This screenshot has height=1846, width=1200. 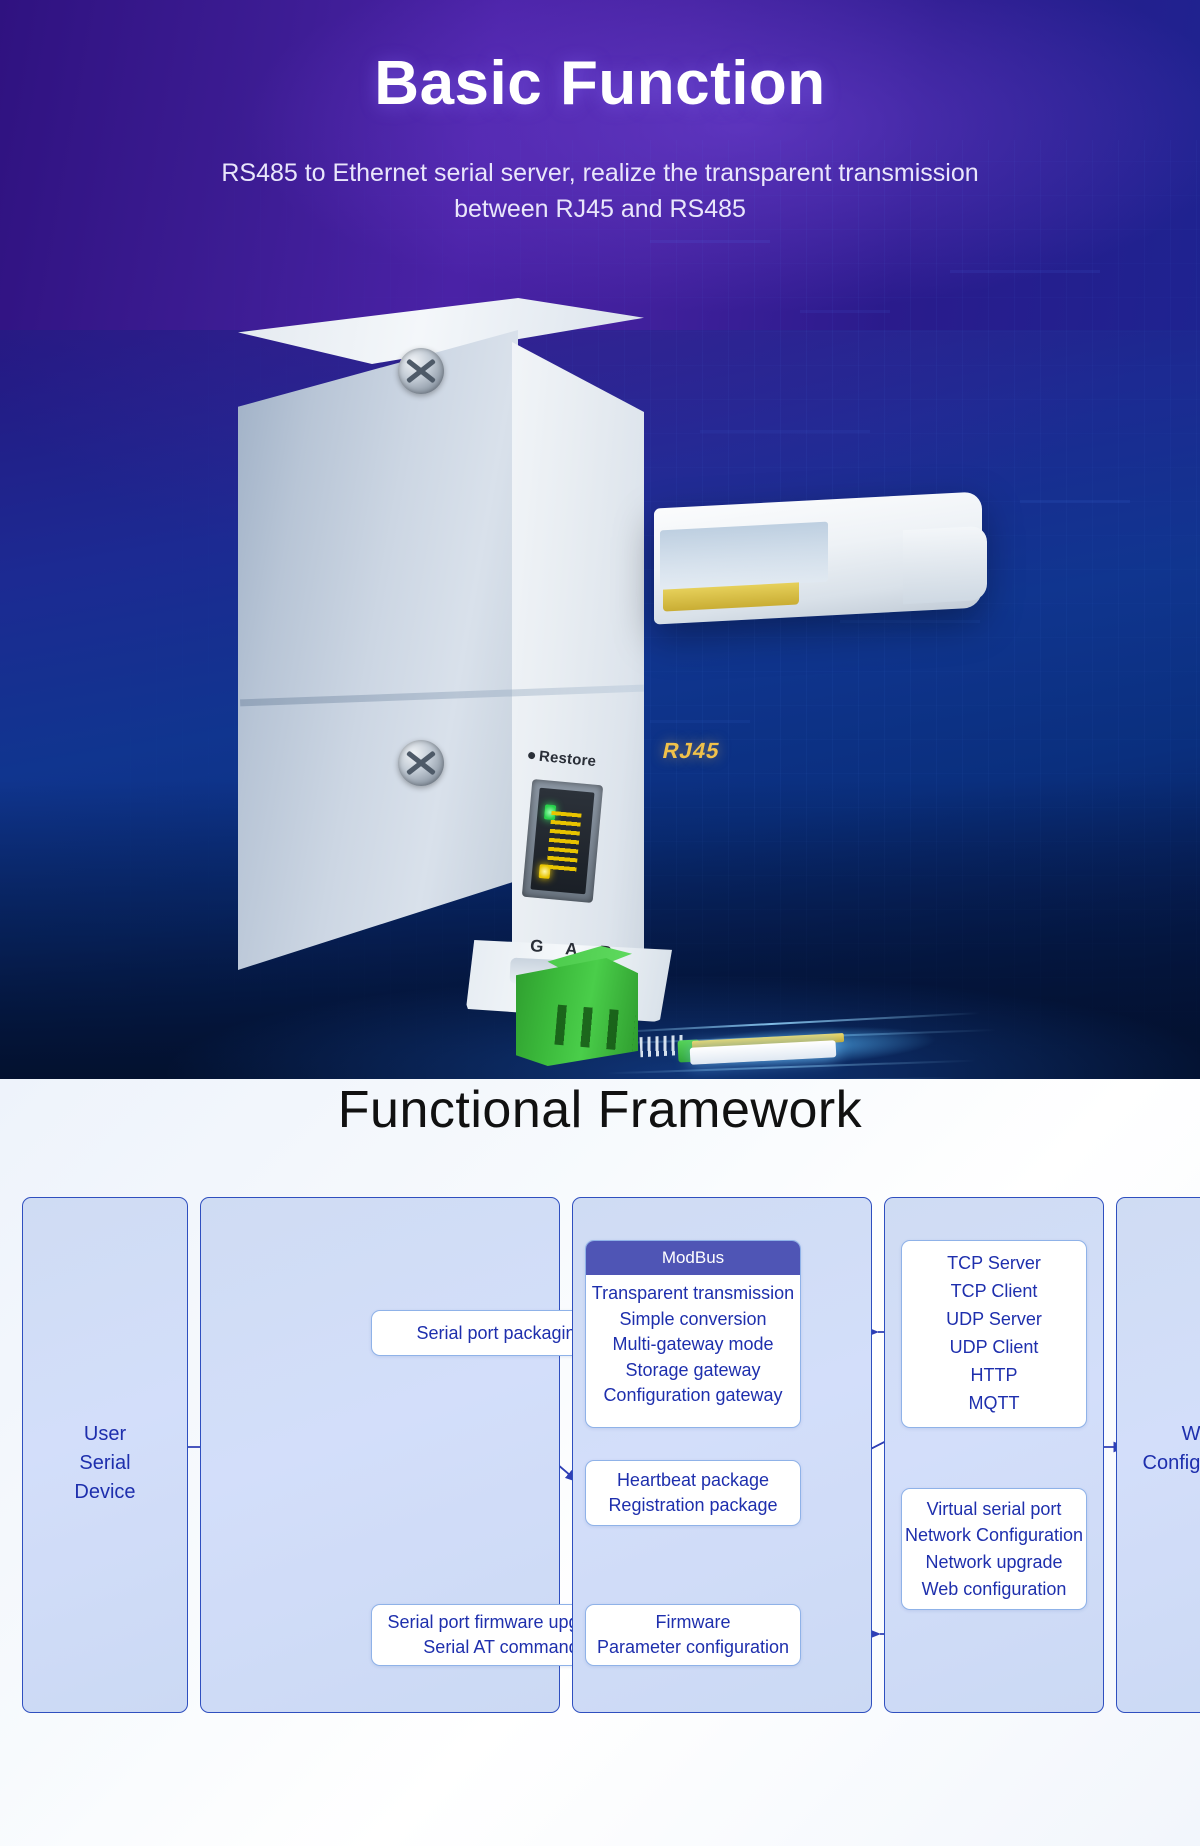 I want to click on protocol-item: UDP Client, so click(x=994, y=1347).